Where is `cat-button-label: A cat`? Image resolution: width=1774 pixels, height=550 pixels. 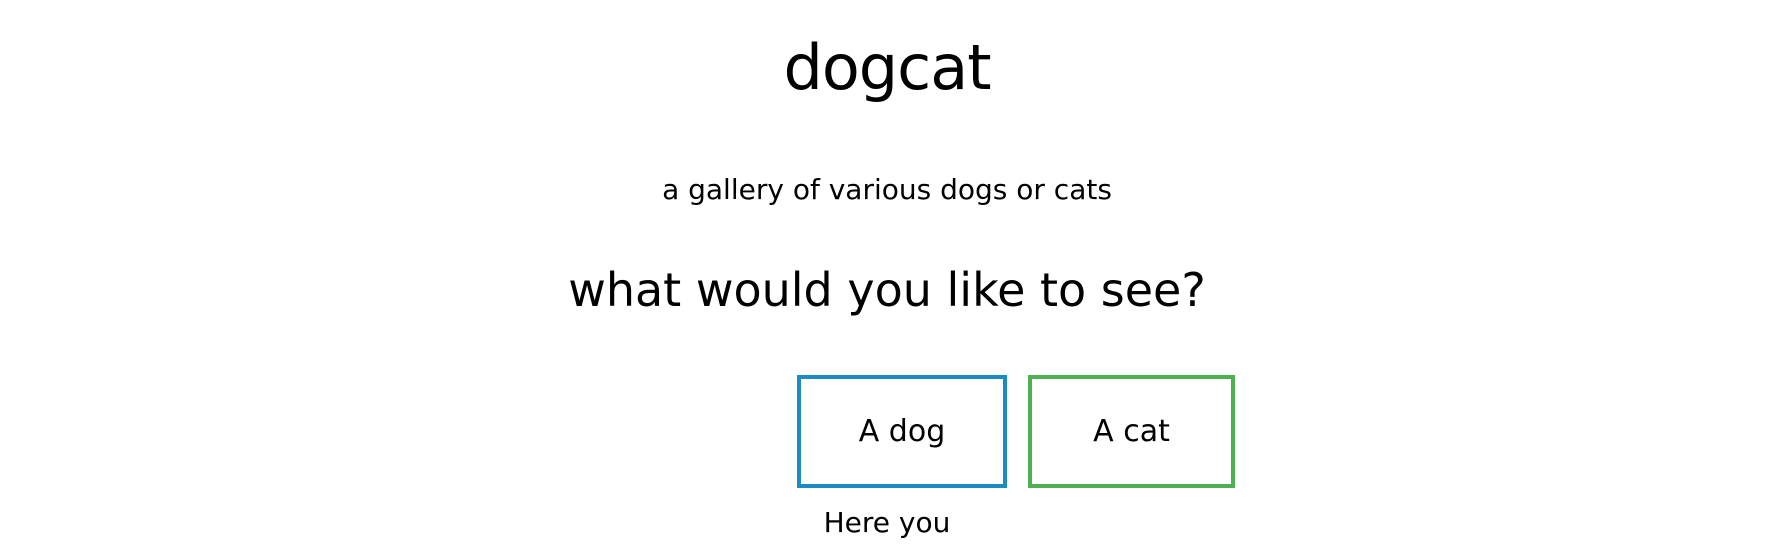
cat-button-label: A cat is located at coordinates (1131, 431).